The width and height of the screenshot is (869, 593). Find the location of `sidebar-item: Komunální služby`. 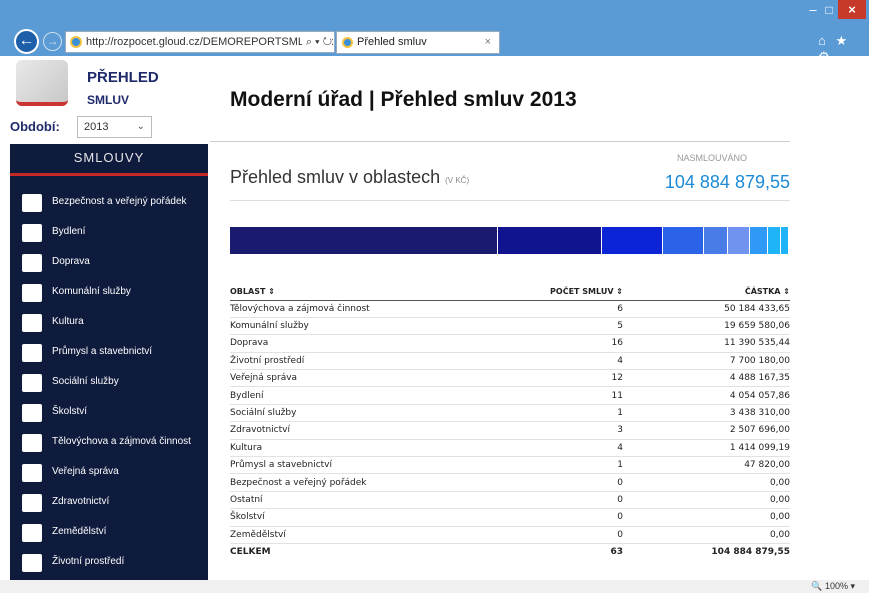

sidebar-item: Komunální služby is located at coordinates (109, 293).